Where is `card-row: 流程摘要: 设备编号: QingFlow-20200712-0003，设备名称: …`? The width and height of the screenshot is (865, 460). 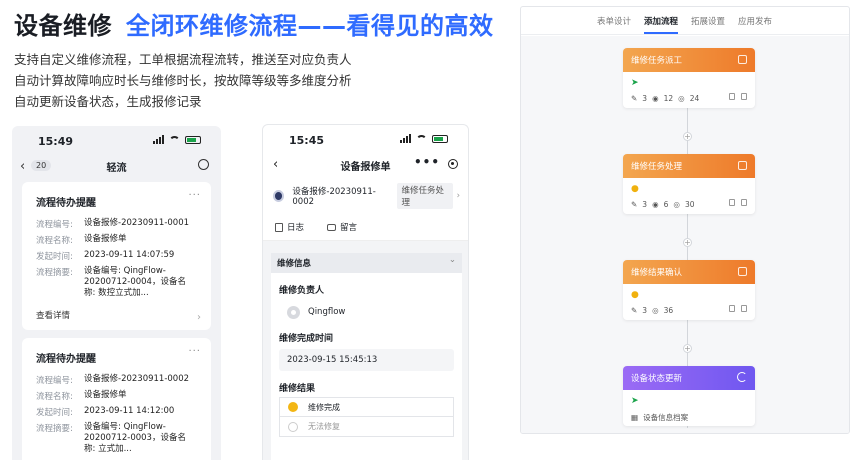 card-row: 流程摘要: 设备编号: QingFlow-20200712-0003，设备名称: … is located at coordinates (111, 438).